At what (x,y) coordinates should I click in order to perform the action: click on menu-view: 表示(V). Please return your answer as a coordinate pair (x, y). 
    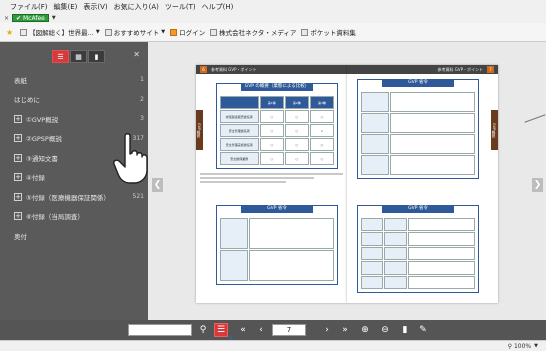
    Looking at the image, I should click on (95, 7).